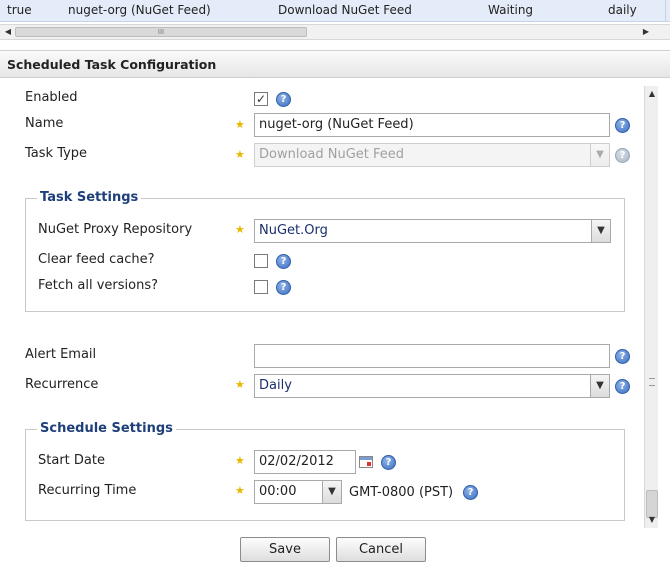  Describe the element at coordinates (335, 64) in the screenshot. I see `panel-header: Scheduled Task Configuration` at that location.